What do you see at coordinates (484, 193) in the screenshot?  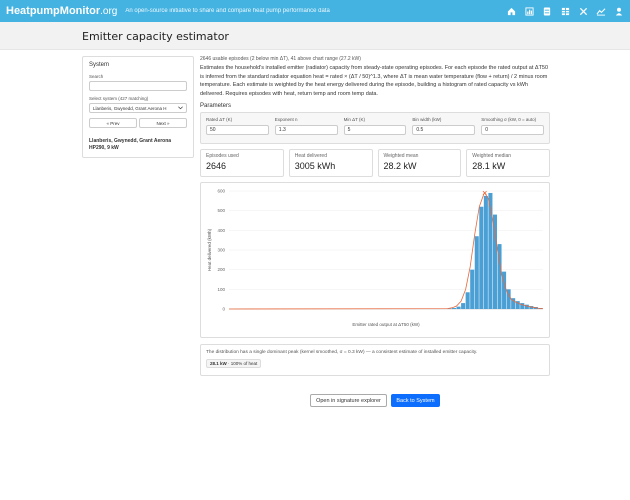 I see `peak-marker` at bounding box center [484, 193].